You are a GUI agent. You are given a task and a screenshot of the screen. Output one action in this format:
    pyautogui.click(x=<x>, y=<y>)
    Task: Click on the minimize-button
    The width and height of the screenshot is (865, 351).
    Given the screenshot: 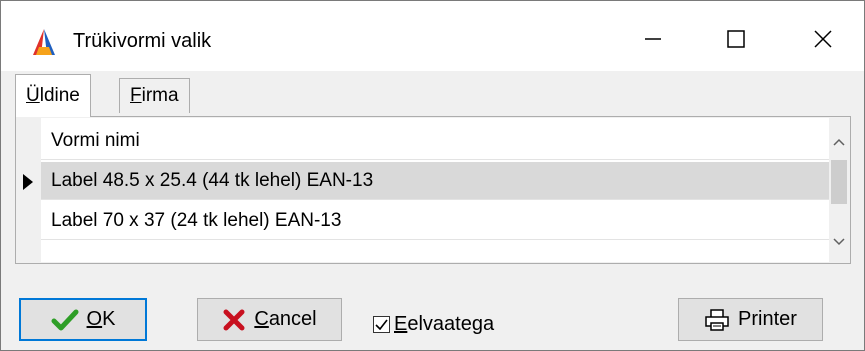 What is the action you would take?
    pyautogui.click(x=653, y=39)
    